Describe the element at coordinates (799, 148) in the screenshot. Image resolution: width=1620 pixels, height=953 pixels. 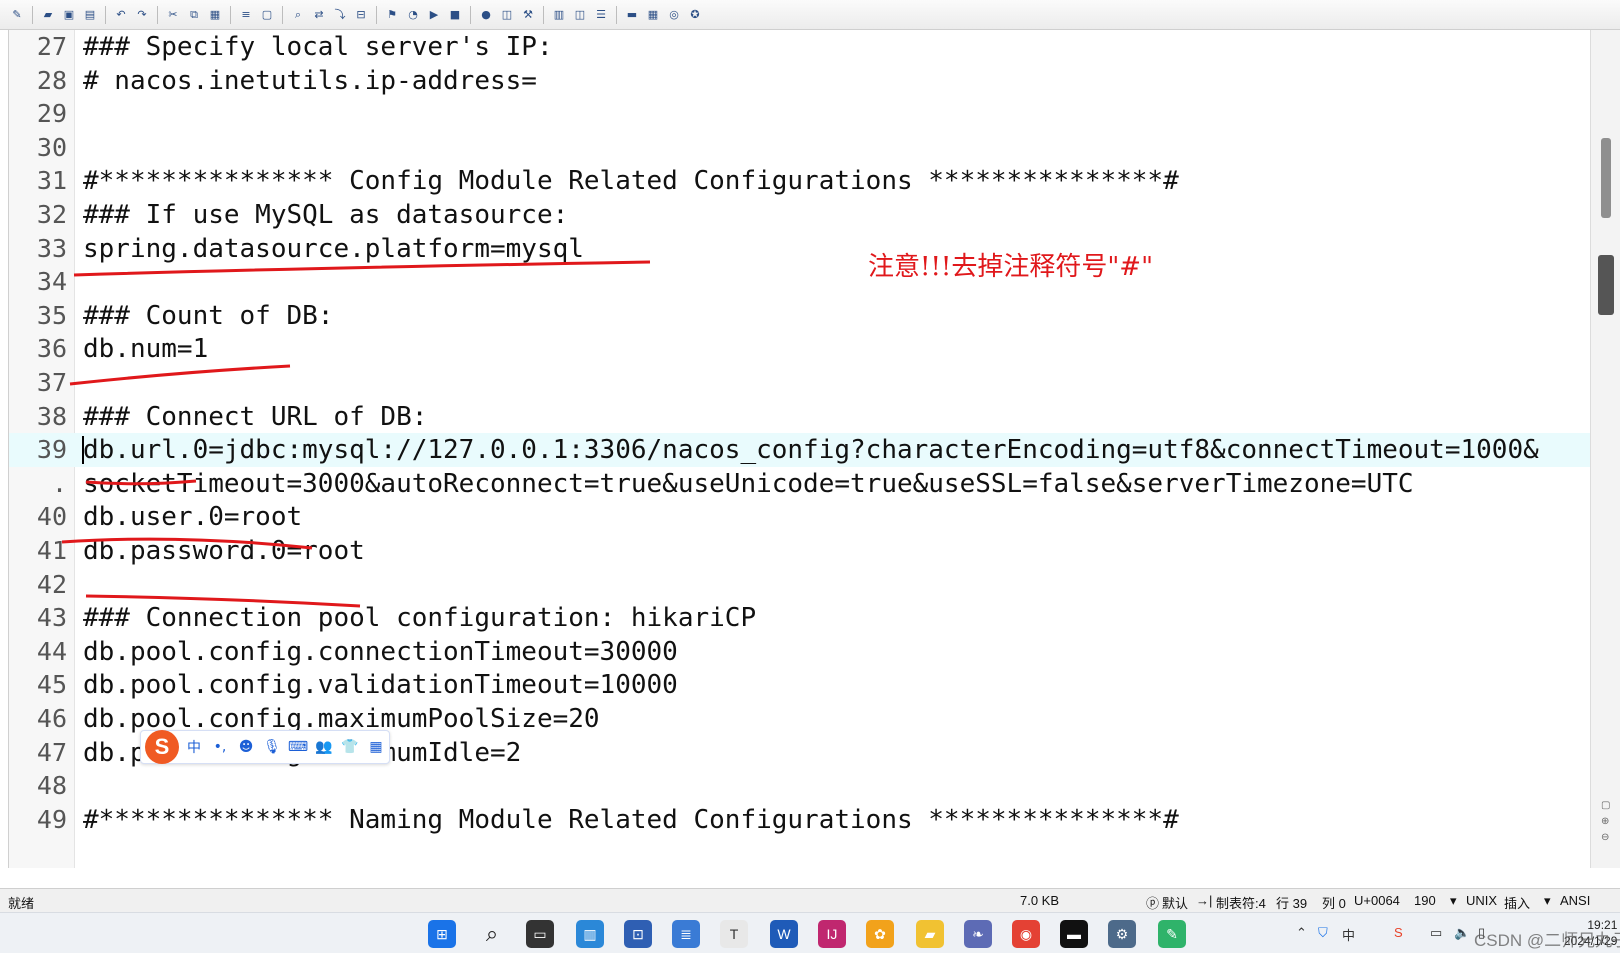
I see `code-line: 30` at that location.